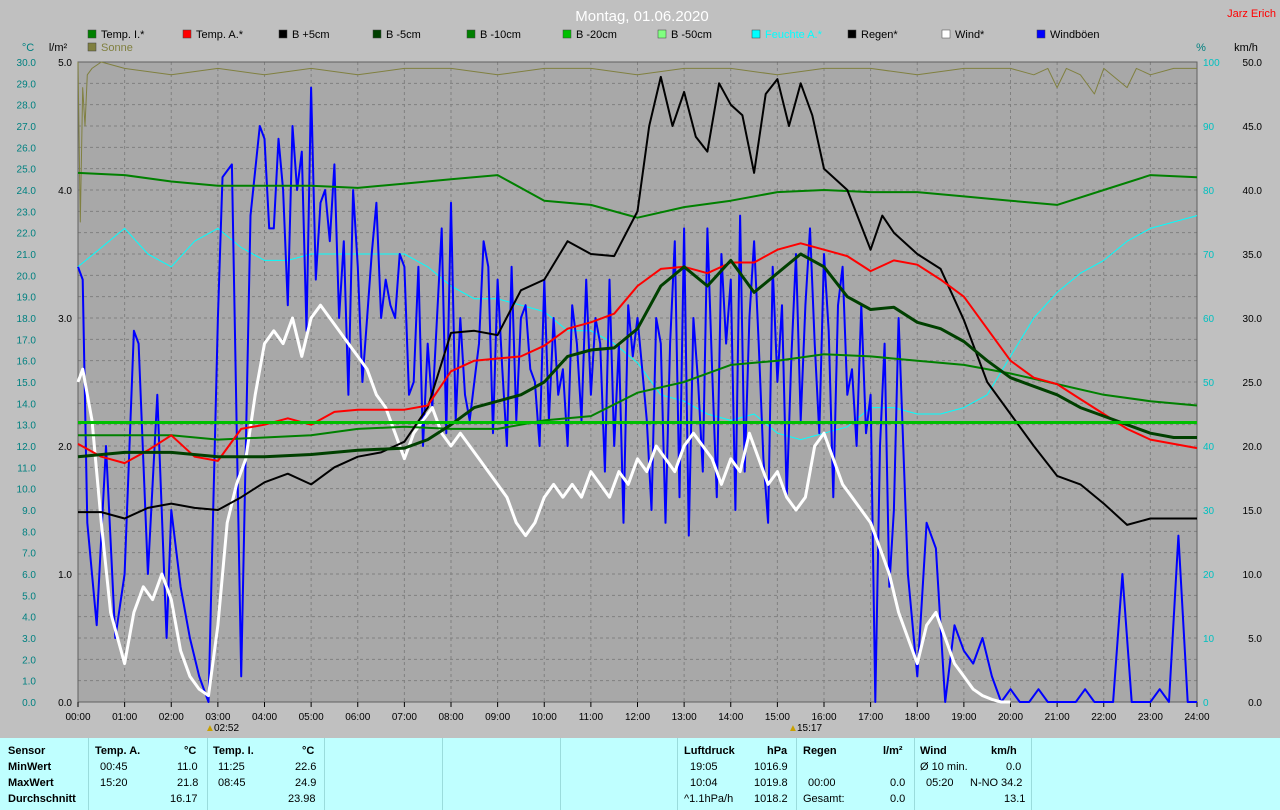 The width and height of the screenshot is (1280, 810). Describe the element at coordinates (226, 728) in the screenshot. I see `sunrise-time: 02:52` at that location.